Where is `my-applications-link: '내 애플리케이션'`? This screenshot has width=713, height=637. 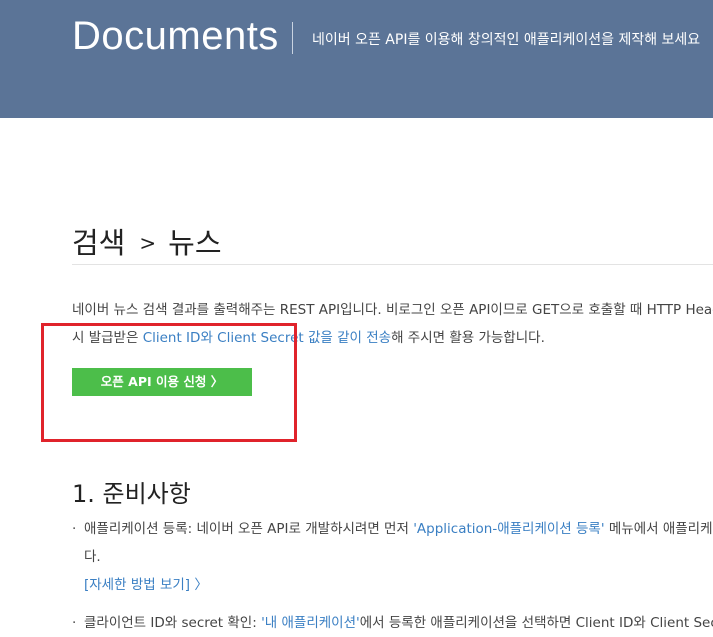
my-applications-link: '내 애플리케이션' is located at coordinates (310, 623).